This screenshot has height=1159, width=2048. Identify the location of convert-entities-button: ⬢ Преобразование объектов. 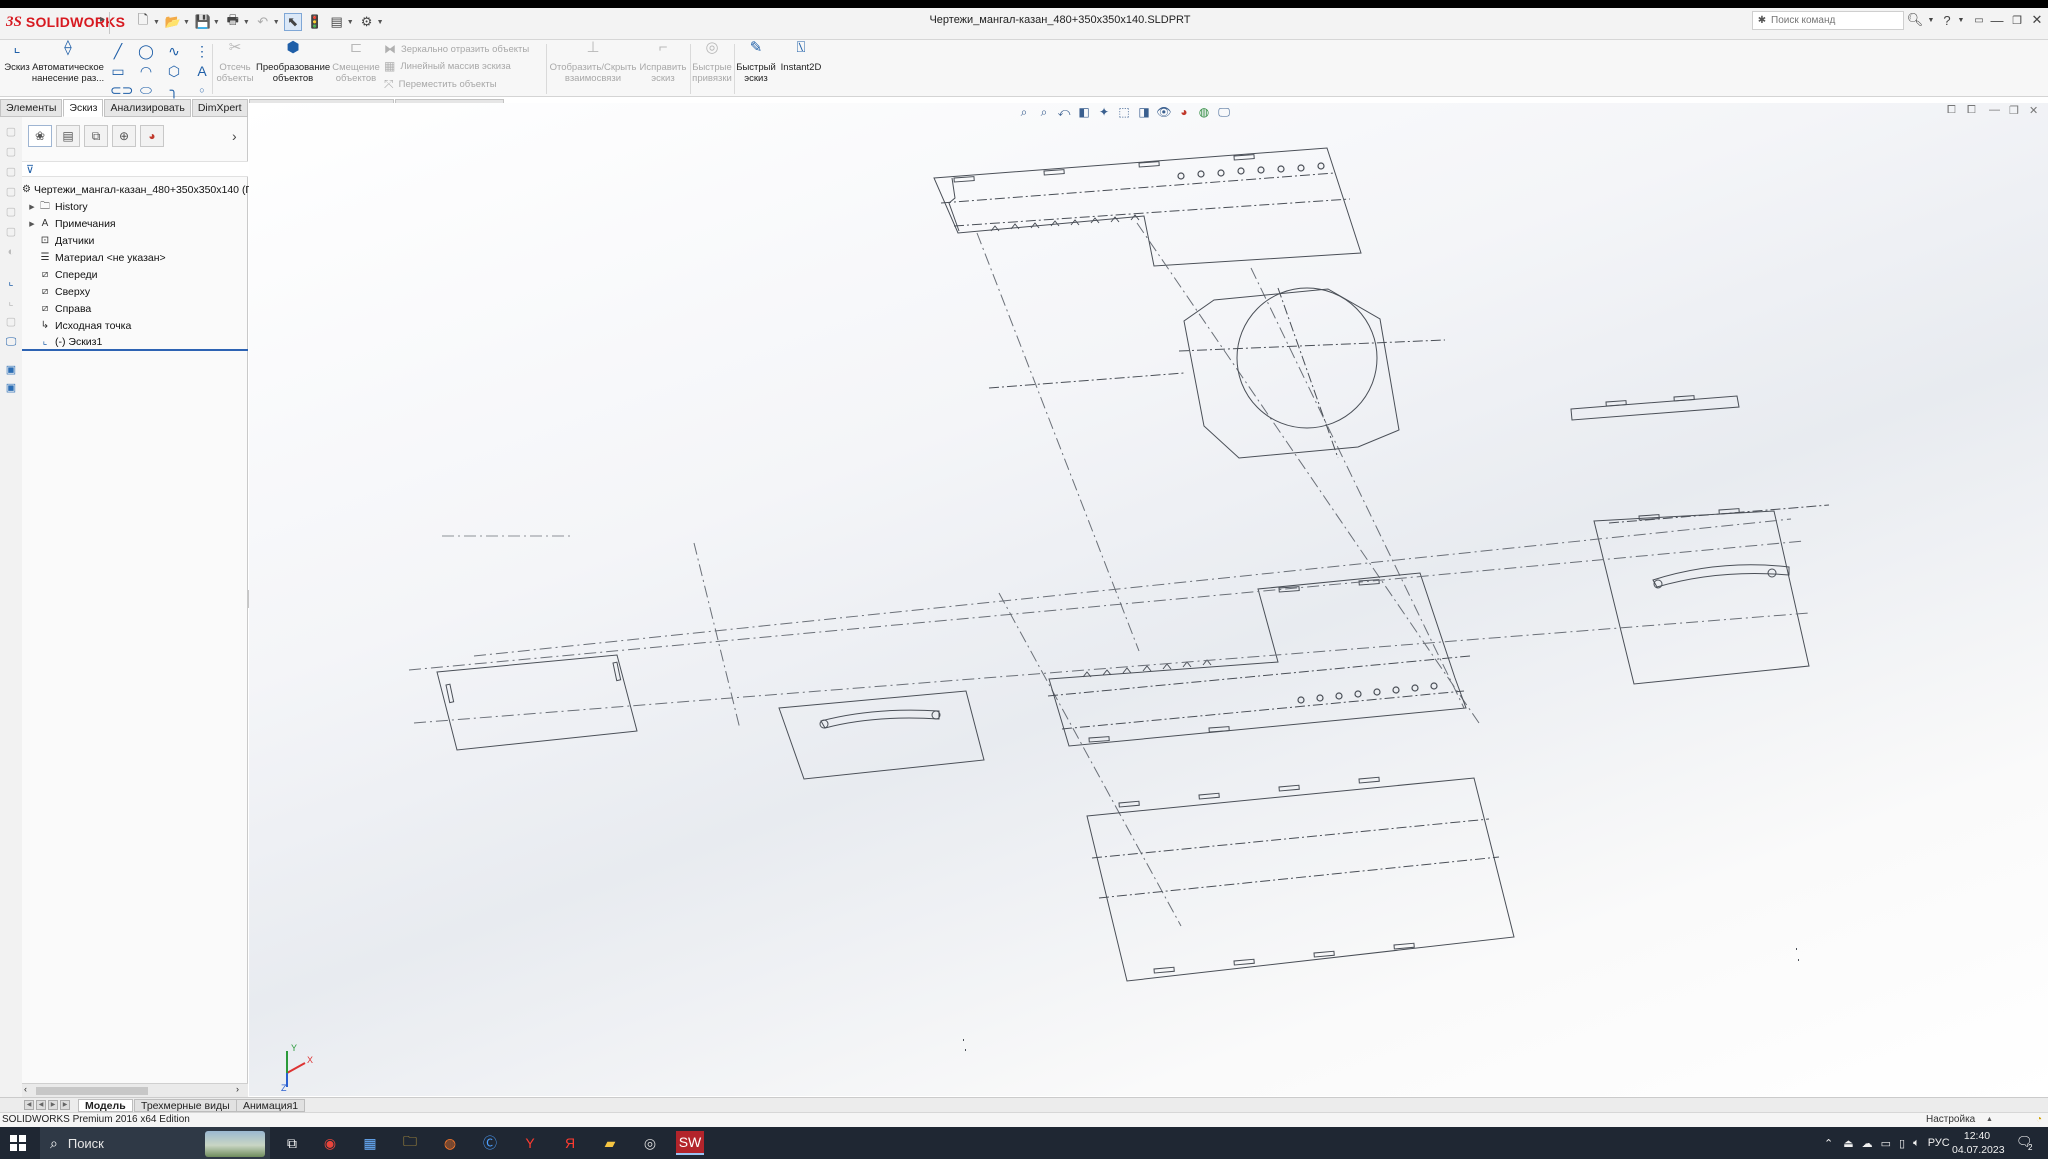
(293, 62).